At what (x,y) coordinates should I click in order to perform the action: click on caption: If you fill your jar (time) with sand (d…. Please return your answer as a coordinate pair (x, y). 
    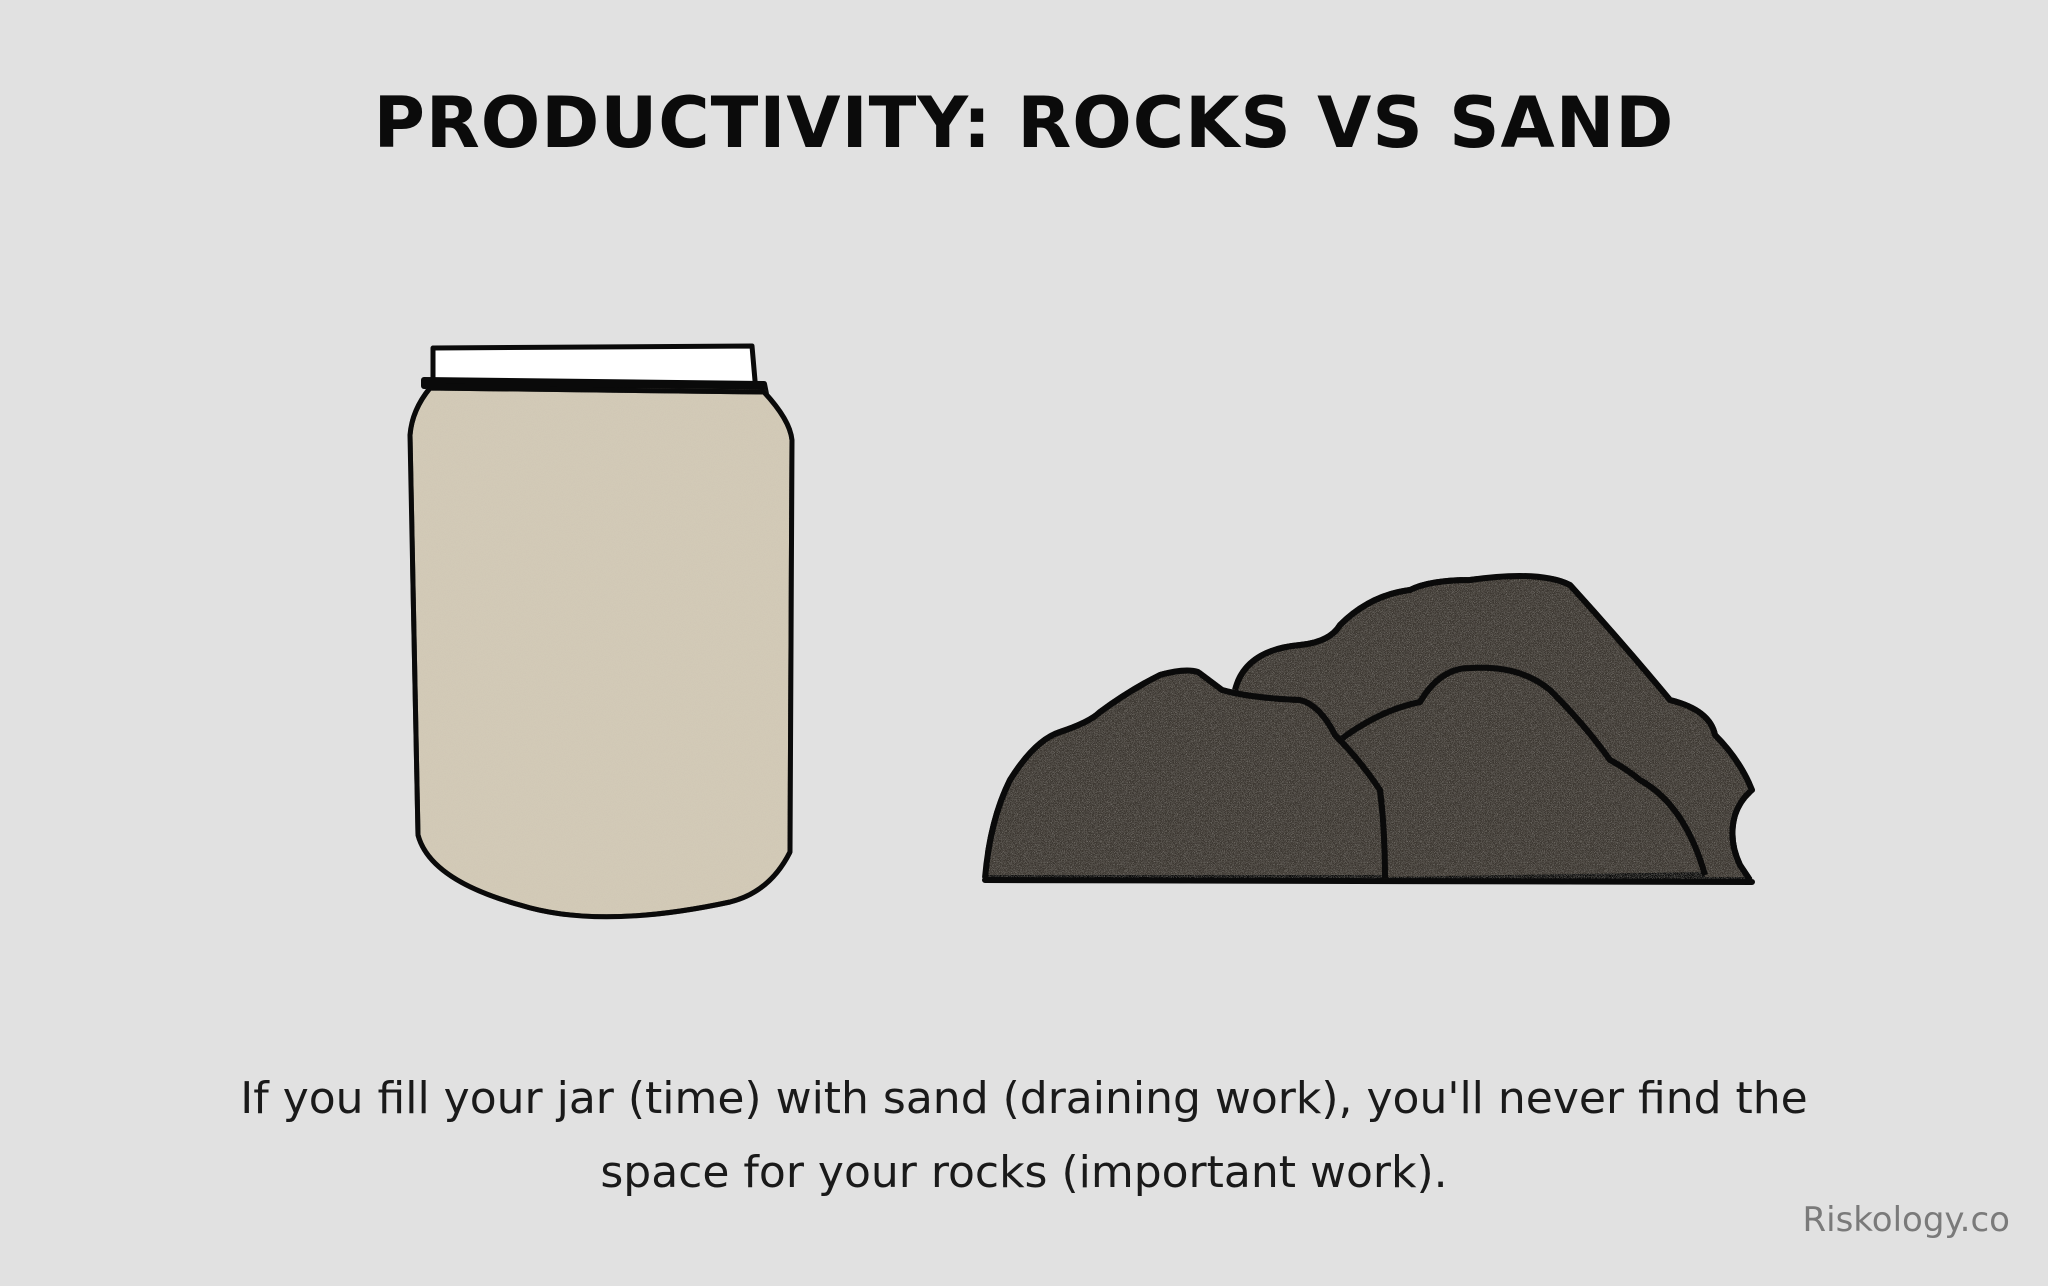
    Looking at the image, I should click on (1024, 1136).